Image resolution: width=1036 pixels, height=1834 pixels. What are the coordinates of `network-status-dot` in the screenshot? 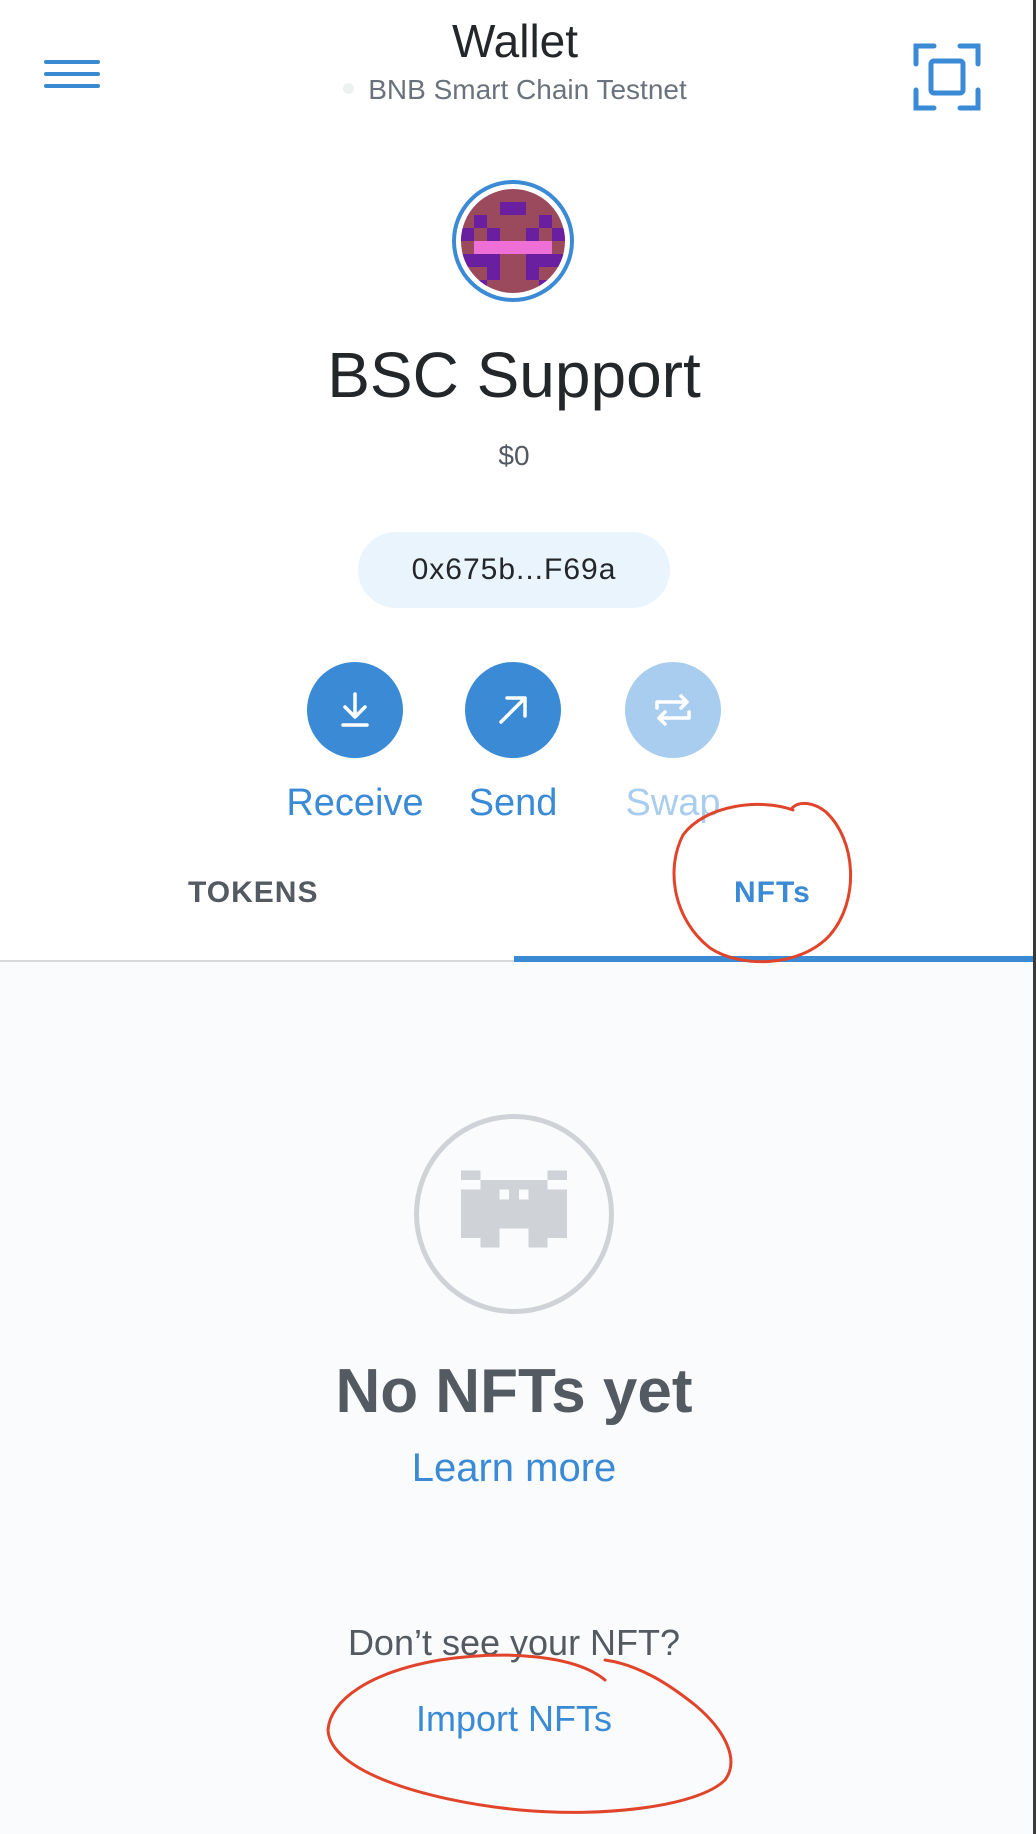 It's located at (349, 89).